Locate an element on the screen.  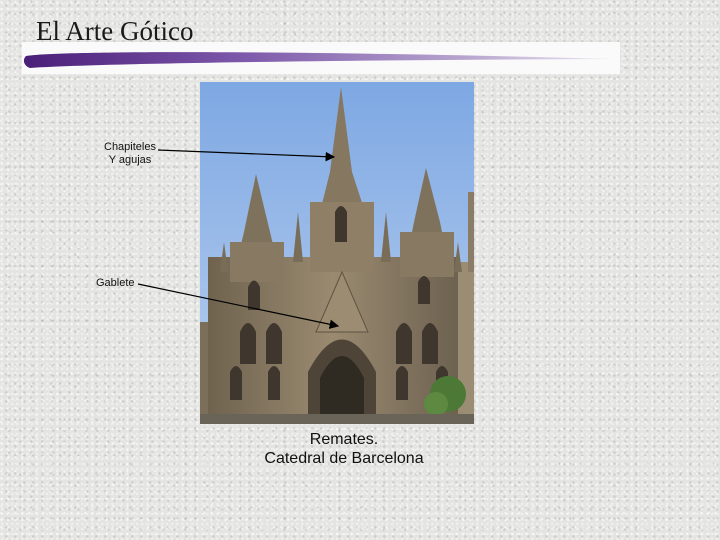
caption-line1: Remates. is located at coordinates (344, 439).